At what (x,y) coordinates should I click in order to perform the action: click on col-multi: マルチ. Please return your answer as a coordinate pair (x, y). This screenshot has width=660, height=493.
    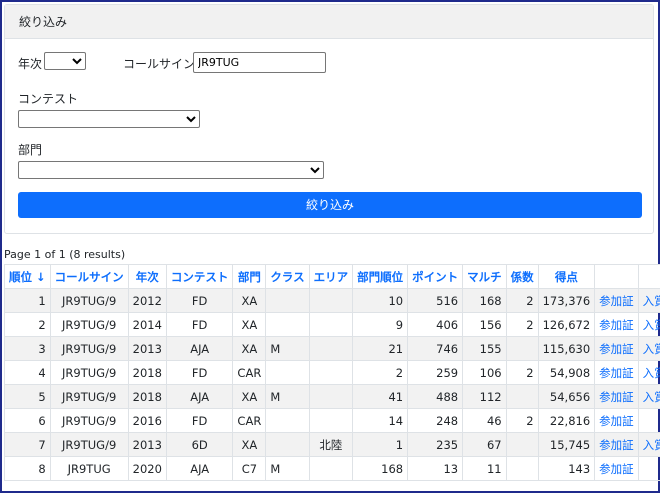
    Looking at the image, I should click on (484, 276).